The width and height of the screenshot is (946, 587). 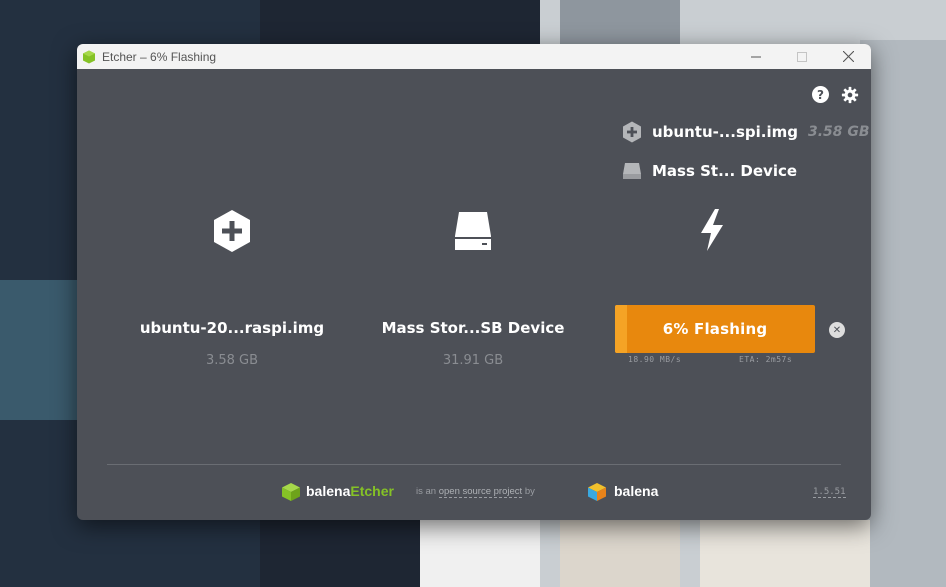 I want to click on image-name: ubuntu-20...raspi.img, so click(x=232, y=328).